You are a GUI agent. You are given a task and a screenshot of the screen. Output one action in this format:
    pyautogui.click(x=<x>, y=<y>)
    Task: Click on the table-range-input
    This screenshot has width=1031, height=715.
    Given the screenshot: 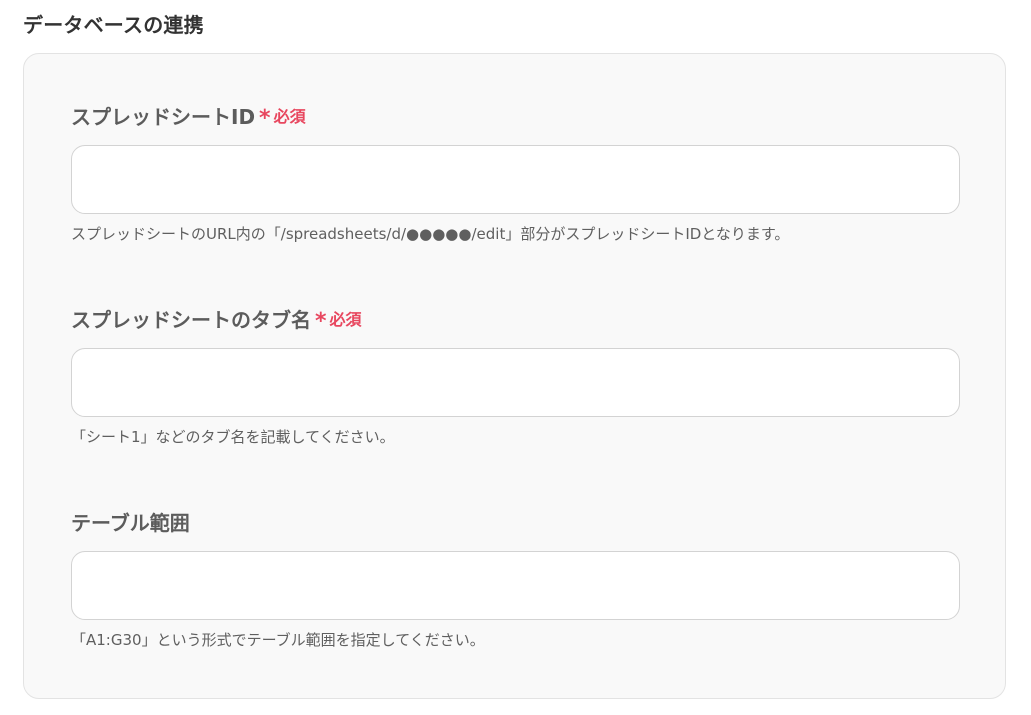 What is the action you would take?
    pyautogui.click(x=515, y=585)
    